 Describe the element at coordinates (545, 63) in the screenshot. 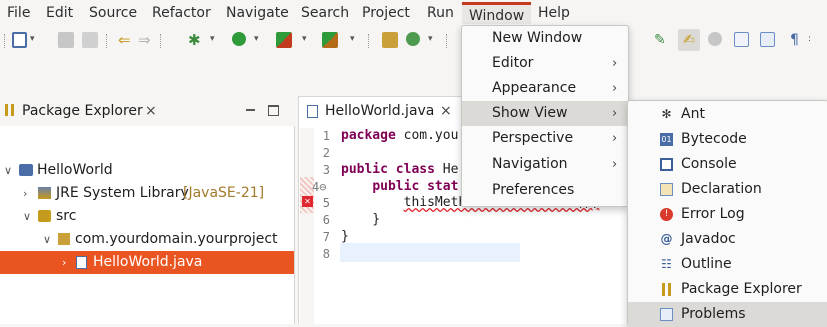

I see `menu-item-editor: Editor ›` at that location.